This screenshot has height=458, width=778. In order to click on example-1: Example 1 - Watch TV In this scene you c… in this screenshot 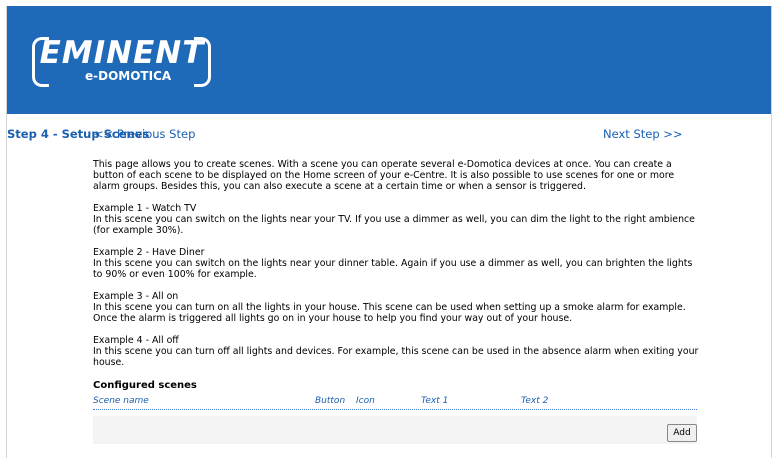, I will do `click(398, 219)`.